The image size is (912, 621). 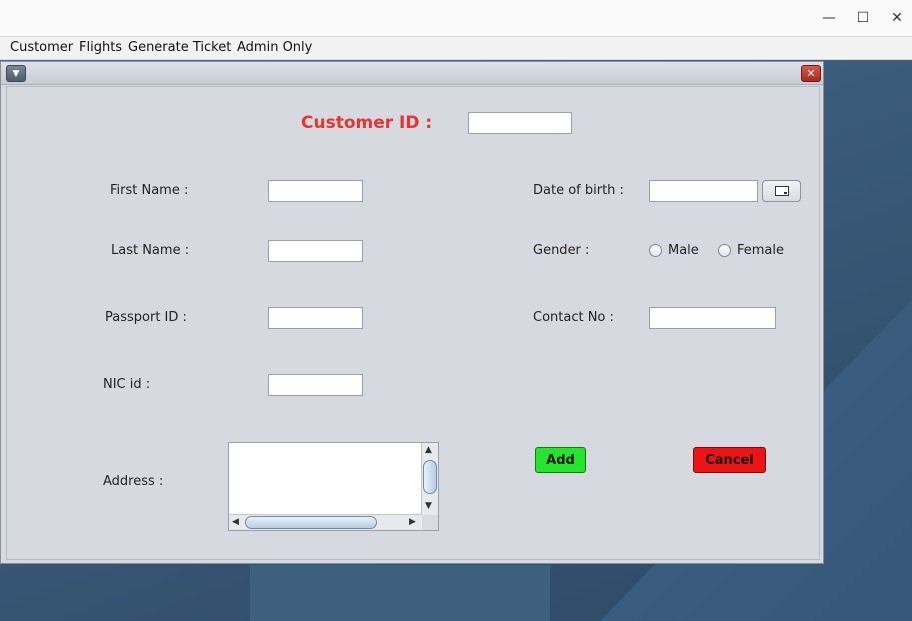 I want to click on menu-generate-ticket: Generate Ticket, so click(x=179, y=47).